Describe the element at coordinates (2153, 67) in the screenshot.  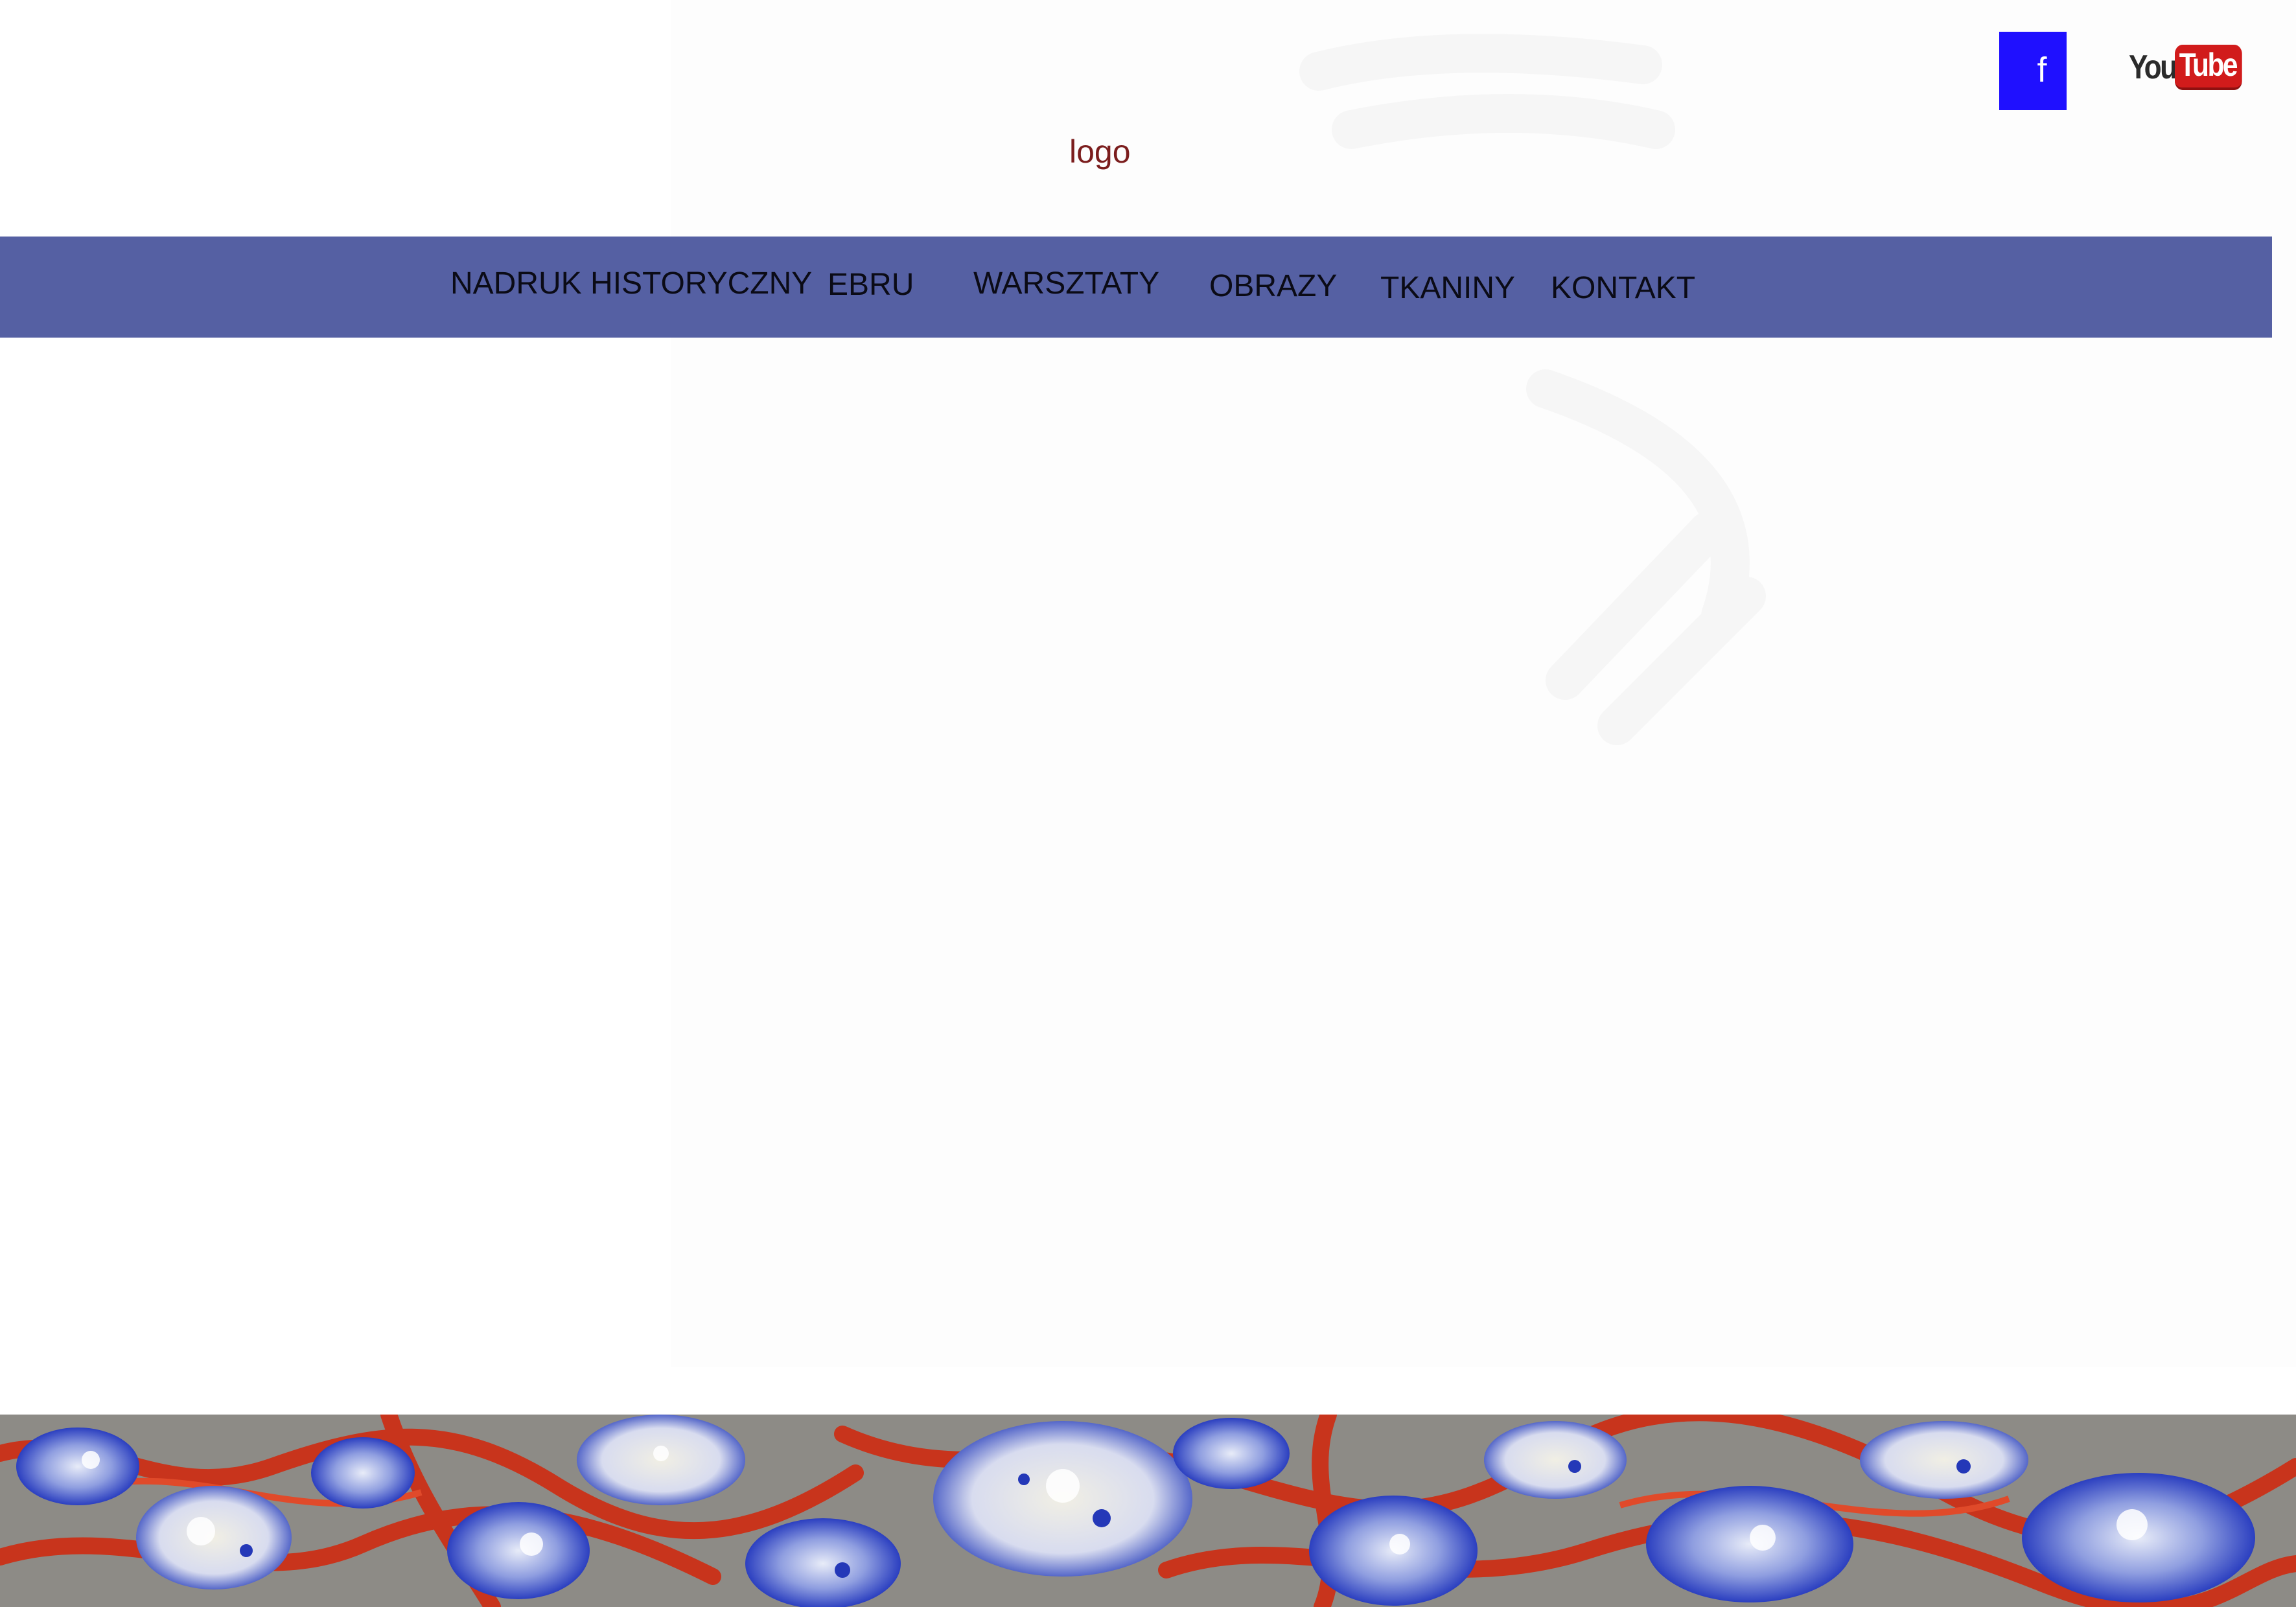
I see `youtube-you-text: You` at that location.